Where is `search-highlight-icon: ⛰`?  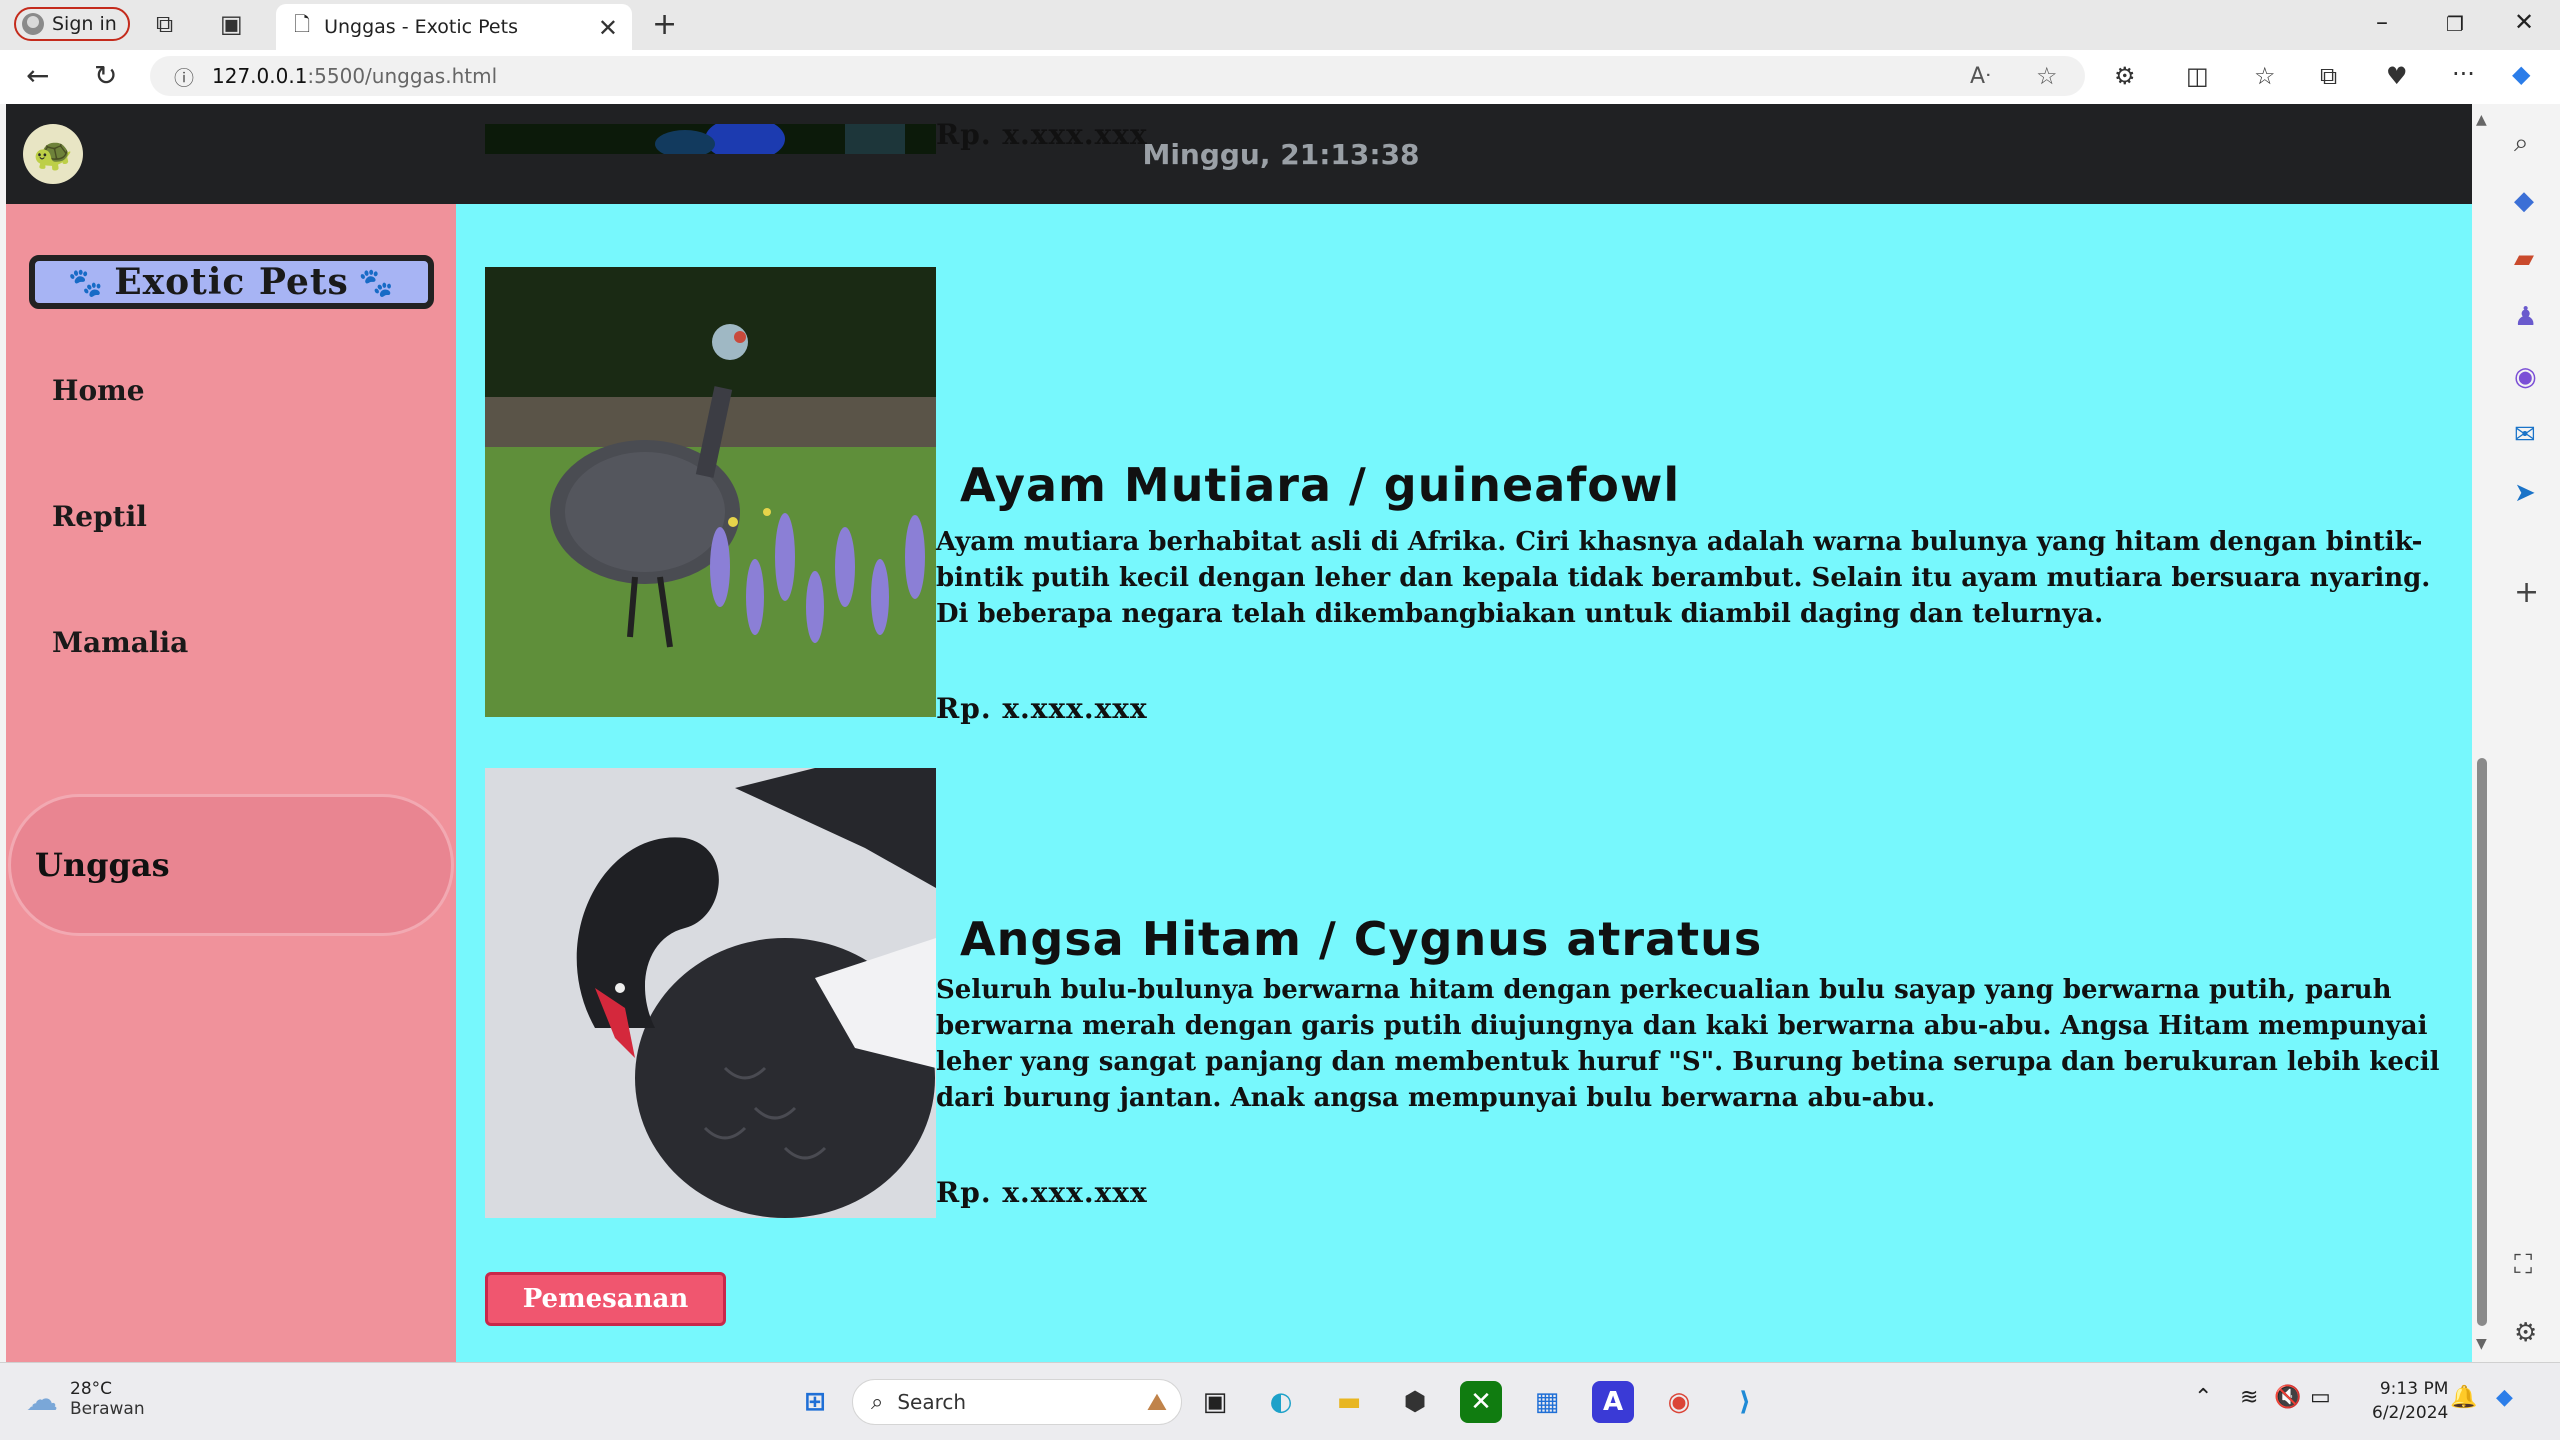
search-highlight-icon: ⛰ is located at coordinates (1156, 1402).